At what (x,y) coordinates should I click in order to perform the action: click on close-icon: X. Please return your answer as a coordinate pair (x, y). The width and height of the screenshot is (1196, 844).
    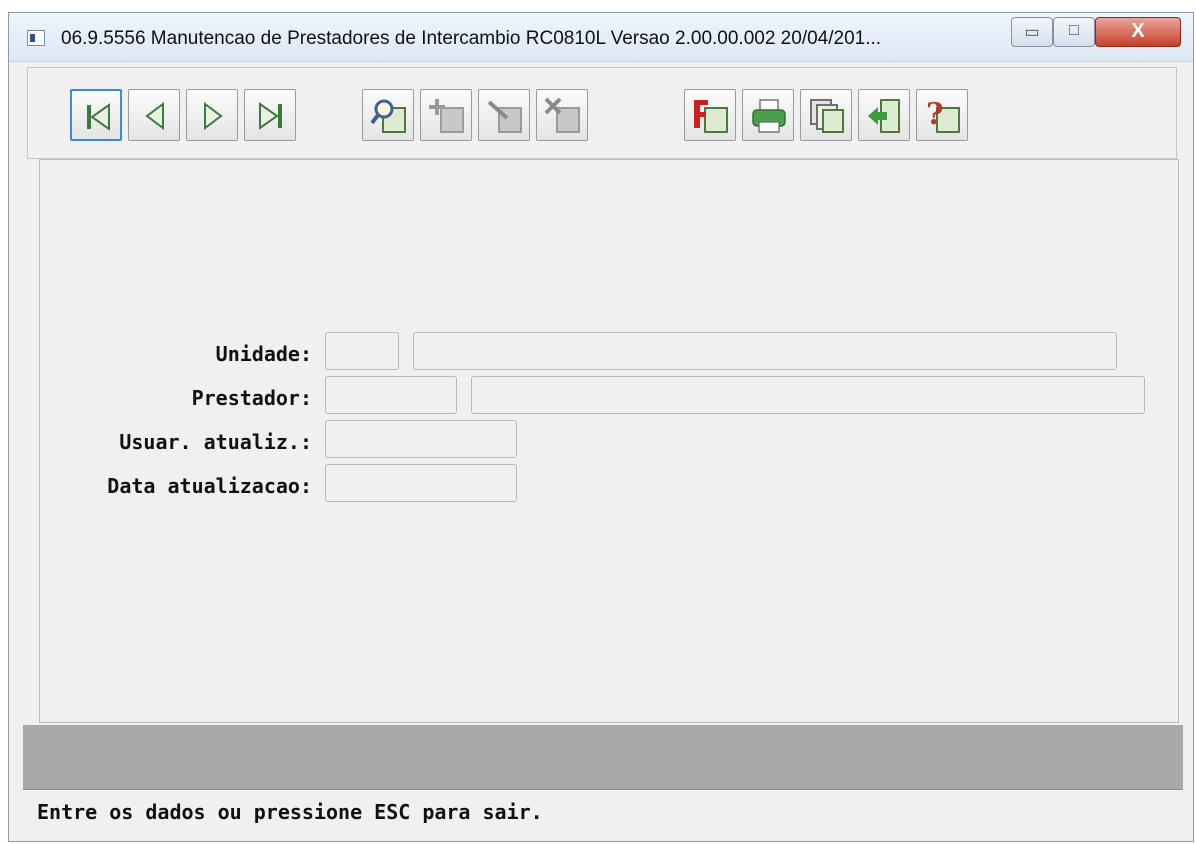
    Looking at the image, I should click on (1138, 31).